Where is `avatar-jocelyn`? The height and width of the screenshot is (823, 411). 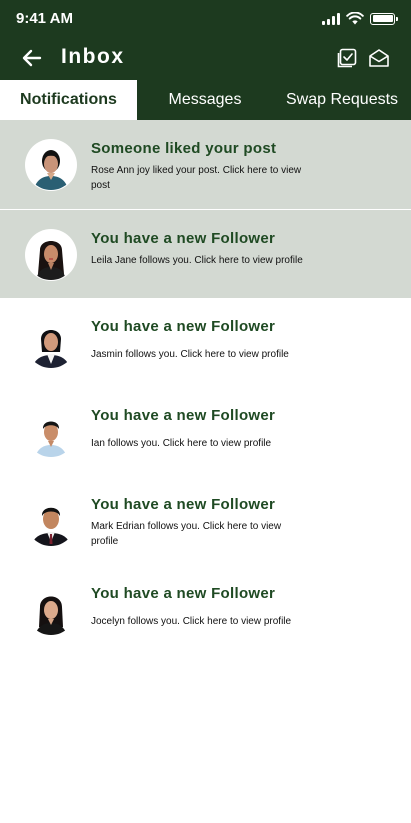
avatar-jocelyn is located at coordinates (51, 610).